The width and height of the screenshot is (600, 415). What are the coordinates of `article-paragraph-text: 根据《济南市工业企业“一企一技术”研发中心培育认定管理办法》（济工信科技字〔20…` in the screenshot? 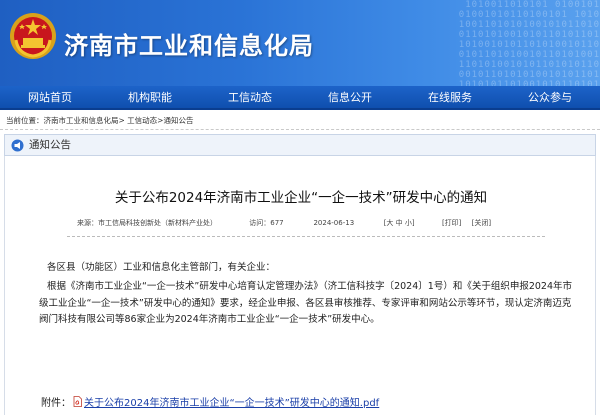 It's located at (305, 303).